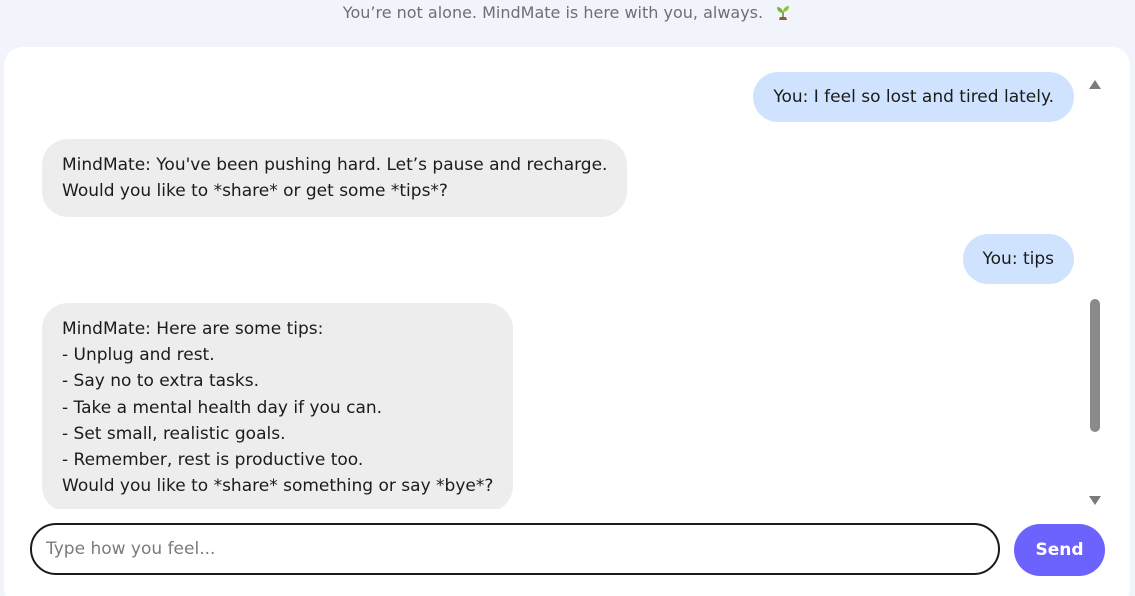 This screenshot has height=596, width=1135. What do you see at coordinates (1018, 259) in the screenshot?
I see `user-message: You: tips` at bounding box center [1018, 259].